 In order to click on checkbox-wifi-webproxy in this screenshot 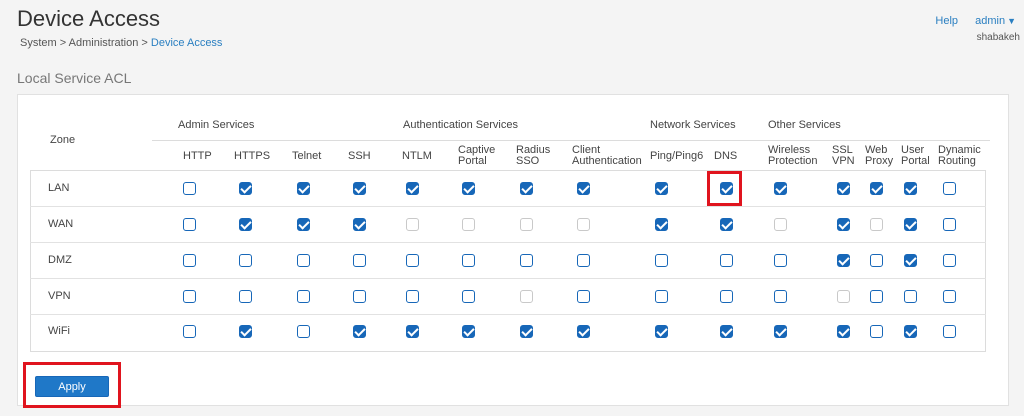, I will do `click(876, 331)`.